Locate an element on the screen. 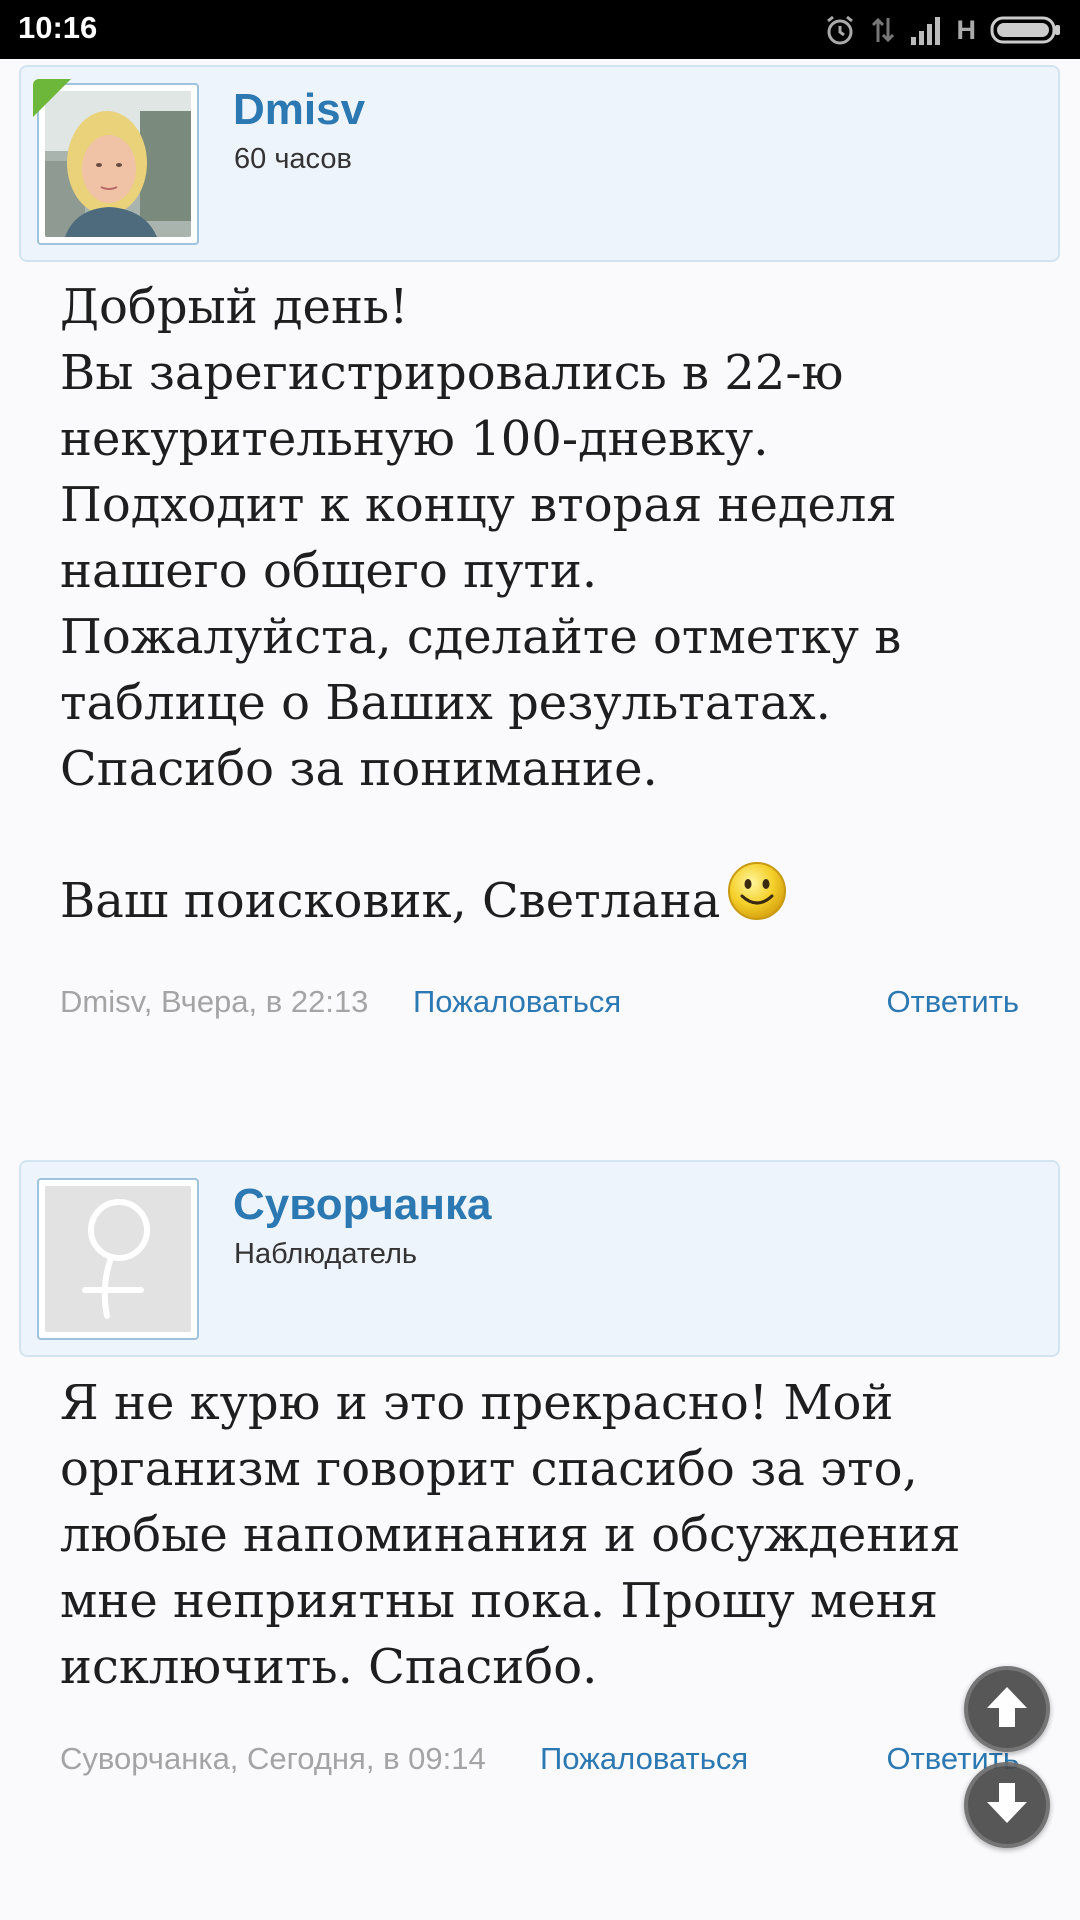  user-status: Наблюдатель is located at coordinates (325, 1254).